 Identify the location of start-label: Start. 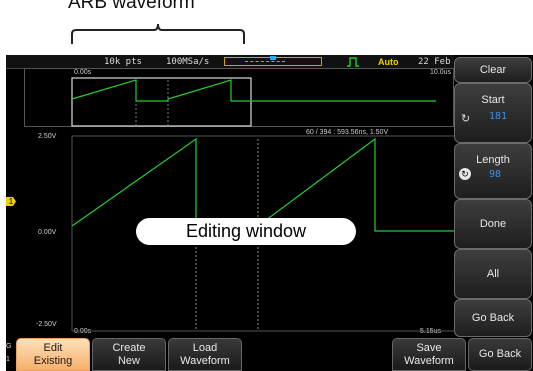
(493, 100).